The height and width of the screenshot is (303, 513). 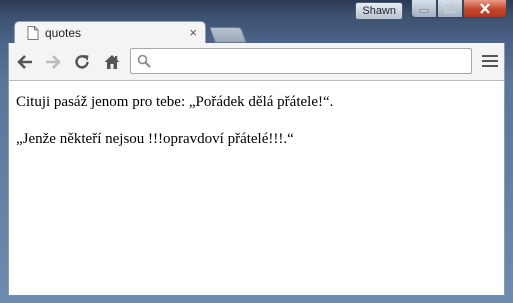 I want to click on window-caption-buttons, so click(x=459, y=9).